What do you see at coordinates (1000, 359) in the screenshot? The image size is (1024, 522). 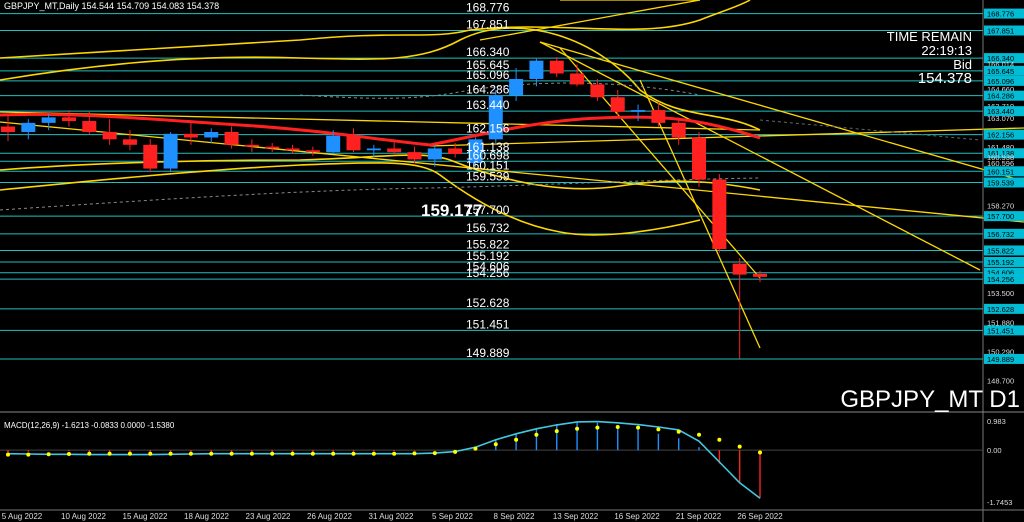 I see `price-tick: 149.889` at bounding box center [1000, 359].